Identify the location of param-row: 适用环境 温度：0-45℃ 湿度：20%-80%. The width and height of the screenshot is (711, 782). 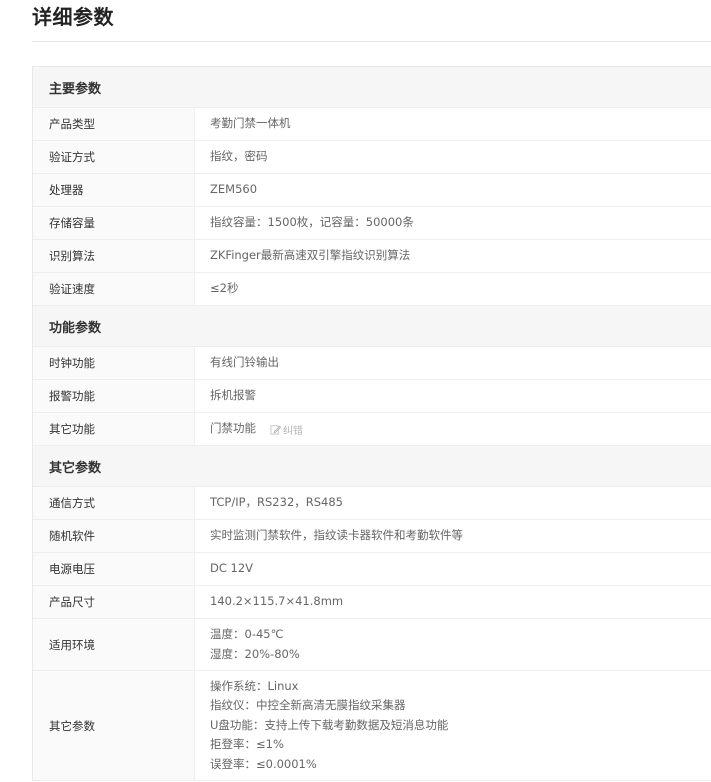
(372, 645).